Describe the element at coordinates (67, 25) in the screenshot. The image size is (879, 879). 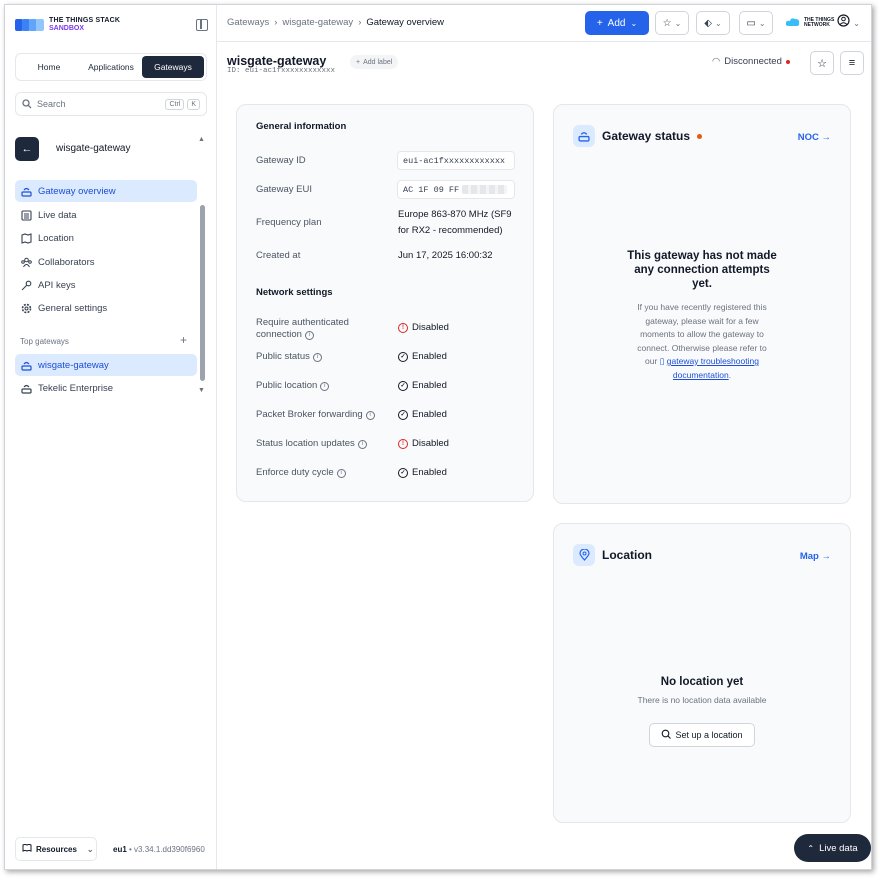
I see `brand-logo: THE THINGS STACK SANDBOX` at that location.